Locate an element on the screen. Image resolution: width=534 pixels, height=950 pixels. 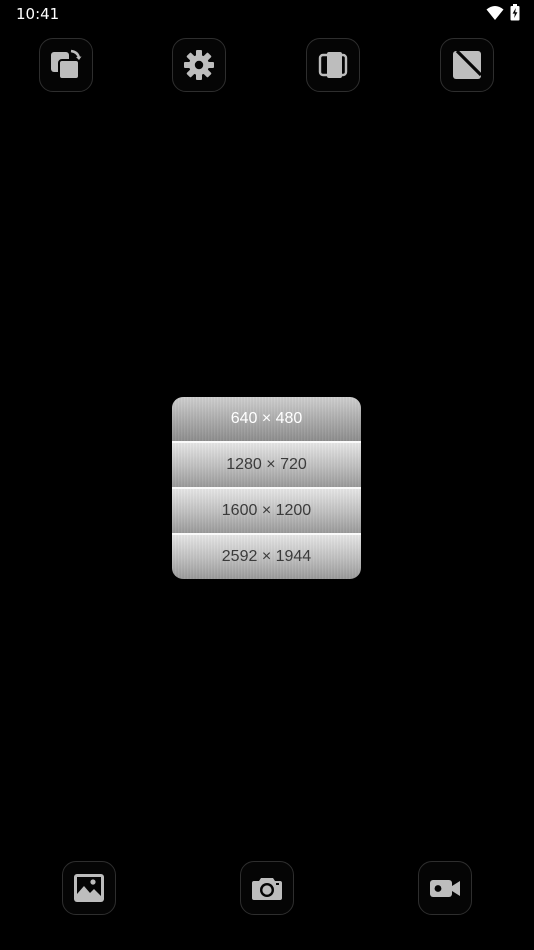
gallery-icon is located at coordinates (89, 888).